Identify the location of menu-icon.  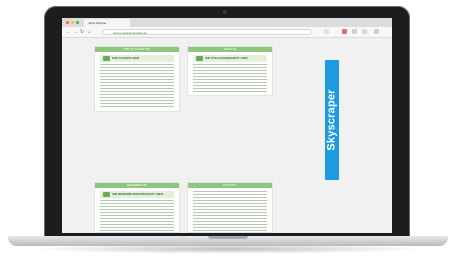
(376, 31).